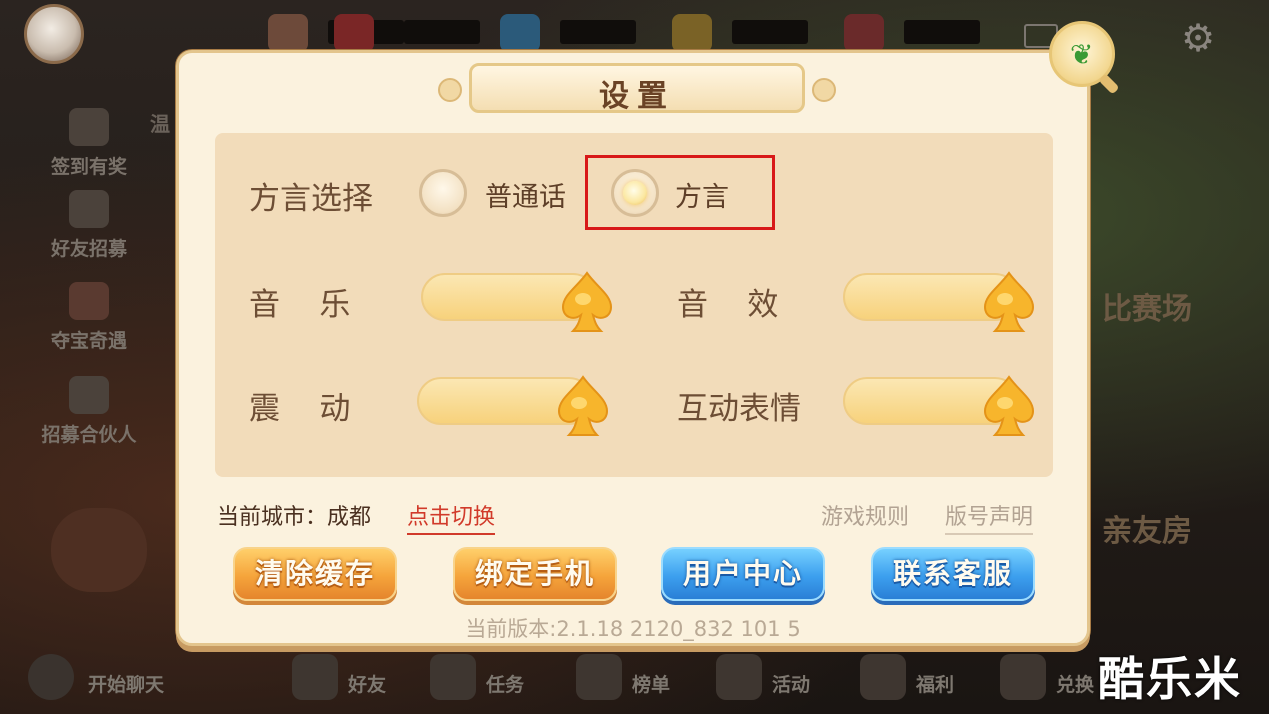 Image resolution: width=1269 pixels, height=714 pixels. I want to click on music-slider, so click(517, 301).